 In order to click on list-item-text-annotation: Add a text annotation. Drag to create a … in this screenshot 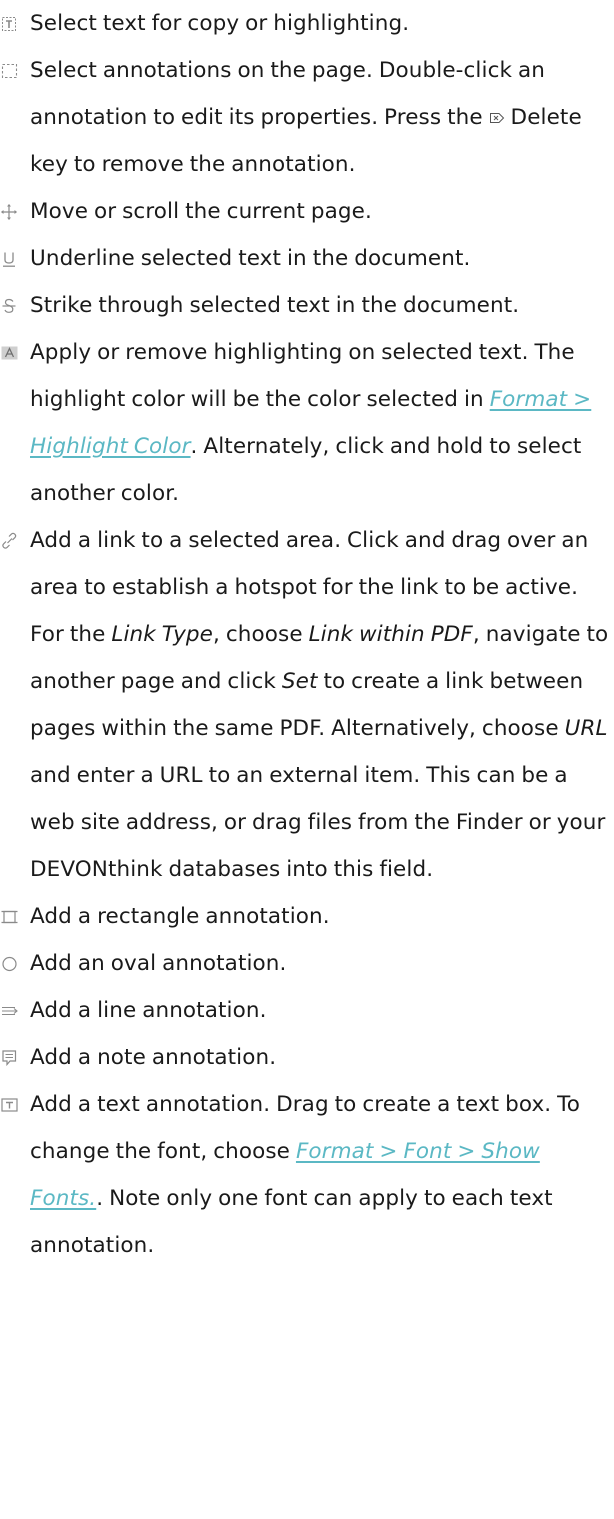, I will do `click(307, 1175)`.